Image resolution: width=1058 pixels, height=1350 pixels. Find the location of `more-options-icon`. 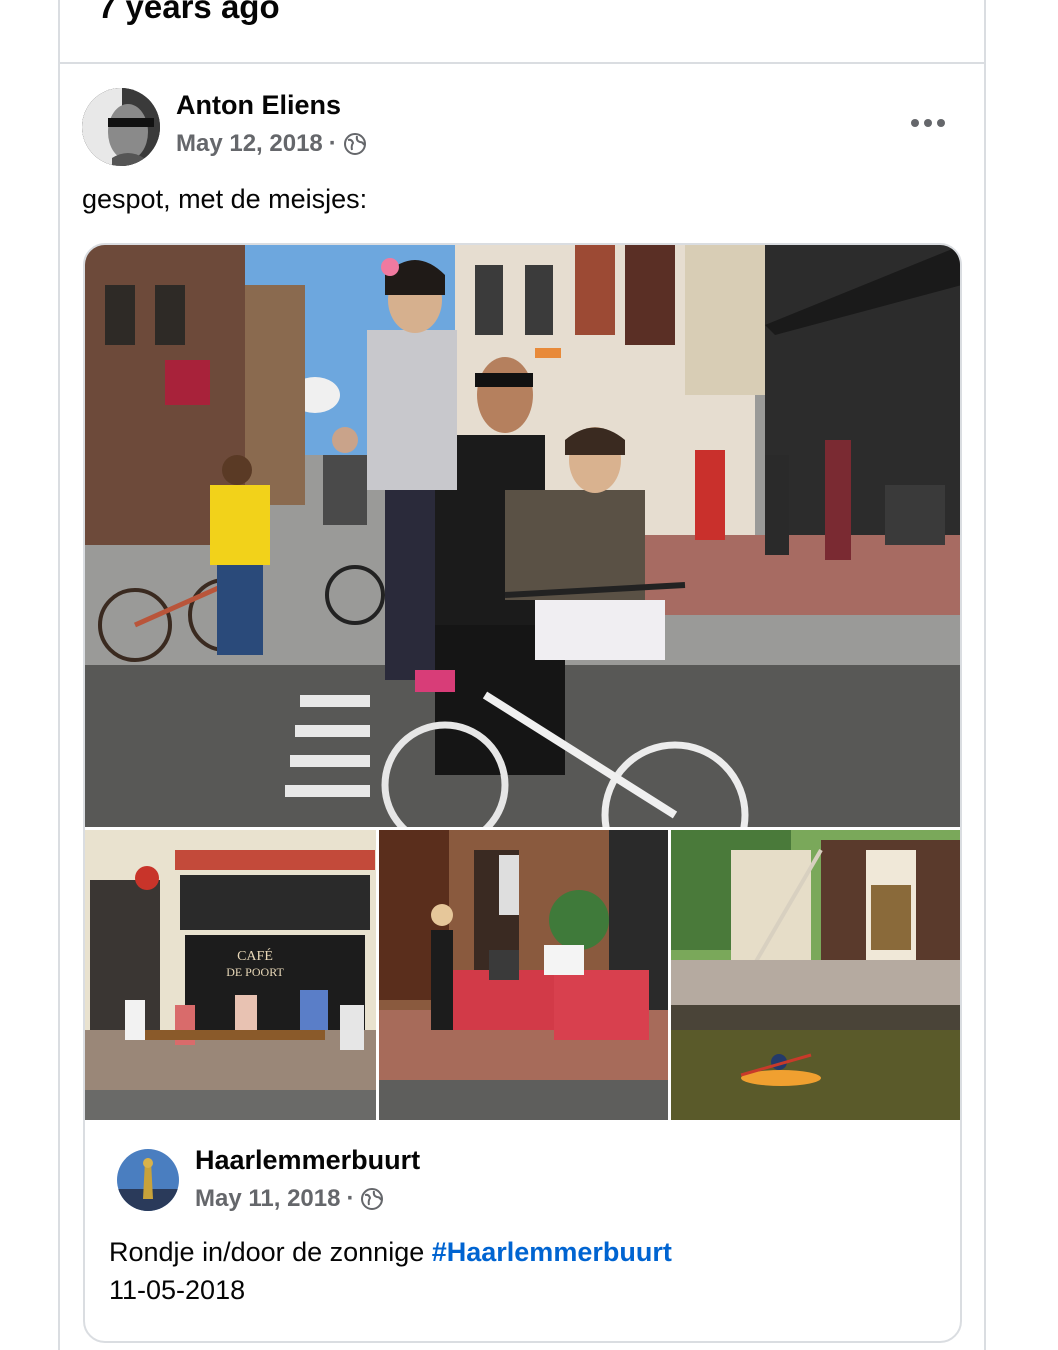

more-options-icon is located at coordinates (928, 123).